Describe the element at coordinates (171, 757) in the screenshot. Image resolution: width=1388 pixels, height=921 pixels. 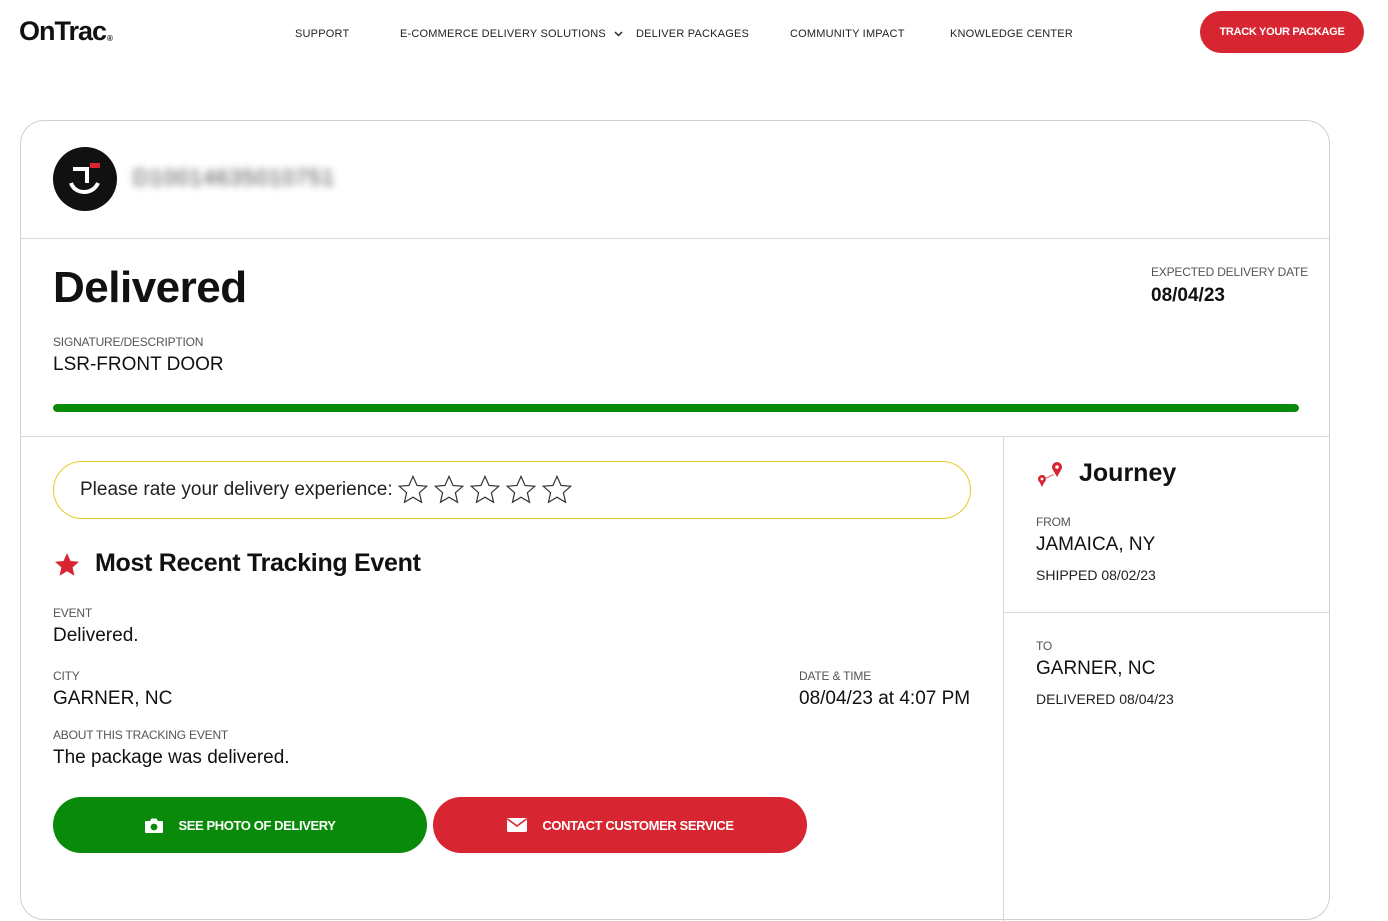
I see `about-event-value: The package was delivered.` at that location.